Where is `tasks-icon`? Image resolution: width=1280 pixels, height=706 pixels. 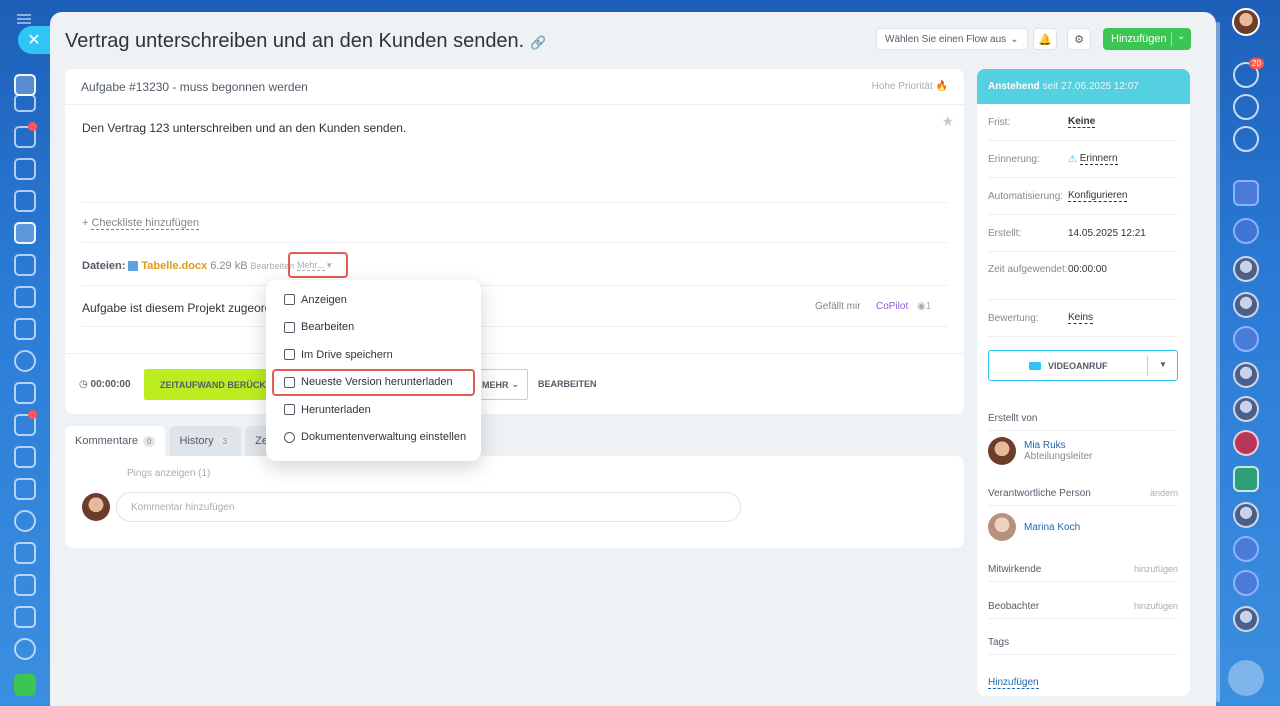 tasks-icon is located at coordinates (25, 233).